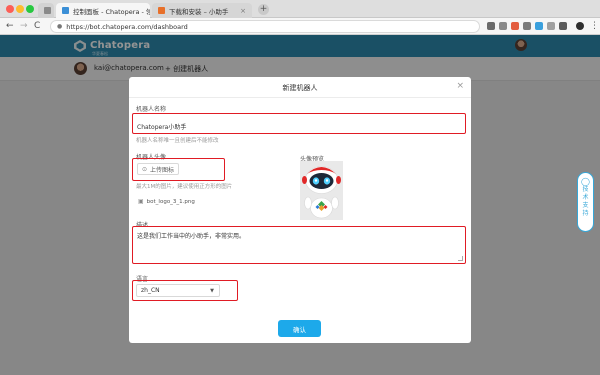 This screenshot has height=375, width=600. I want to click on page-icon, so click(47, 10).